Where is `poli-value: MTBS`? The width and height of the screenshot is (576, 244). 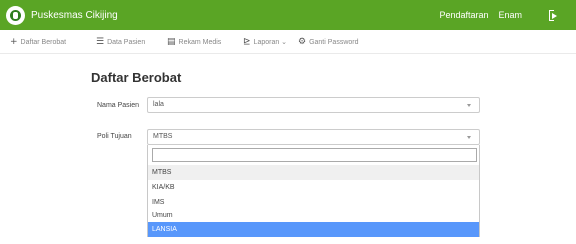 poli-value: MTBS is located at coordinates (163, 136).